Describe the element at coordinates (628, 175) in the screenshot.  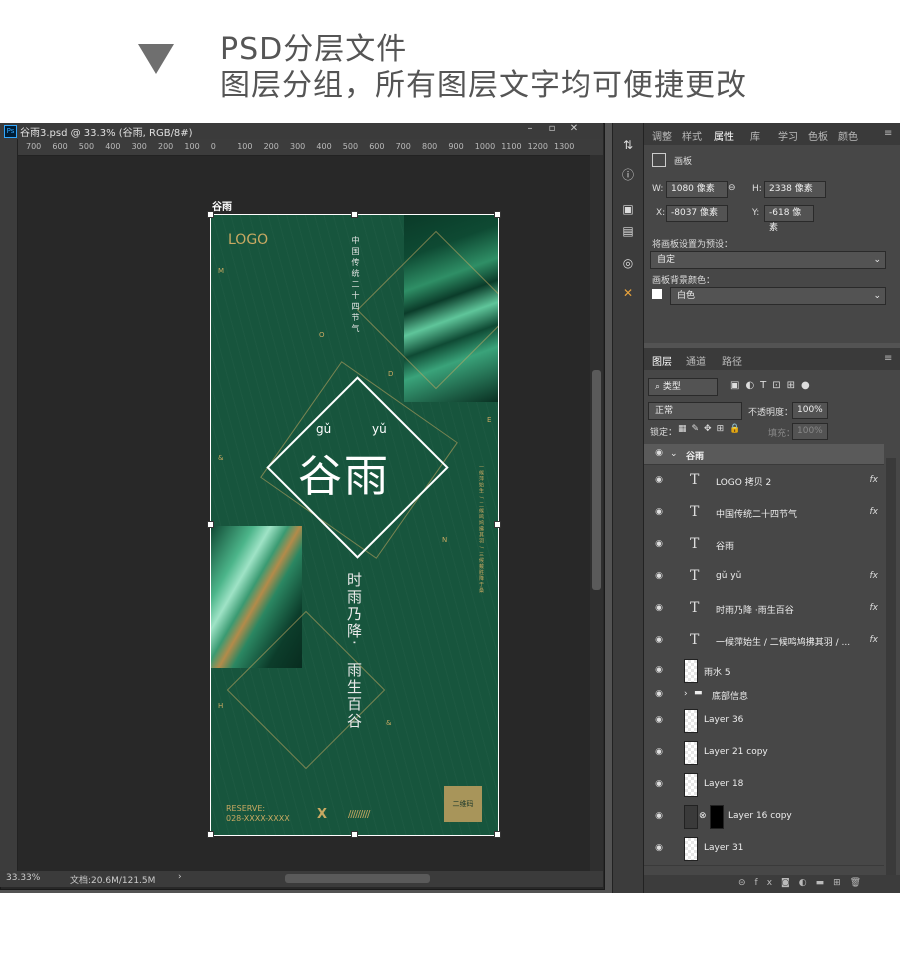
I see `info-icon: ⓘ` at that location.